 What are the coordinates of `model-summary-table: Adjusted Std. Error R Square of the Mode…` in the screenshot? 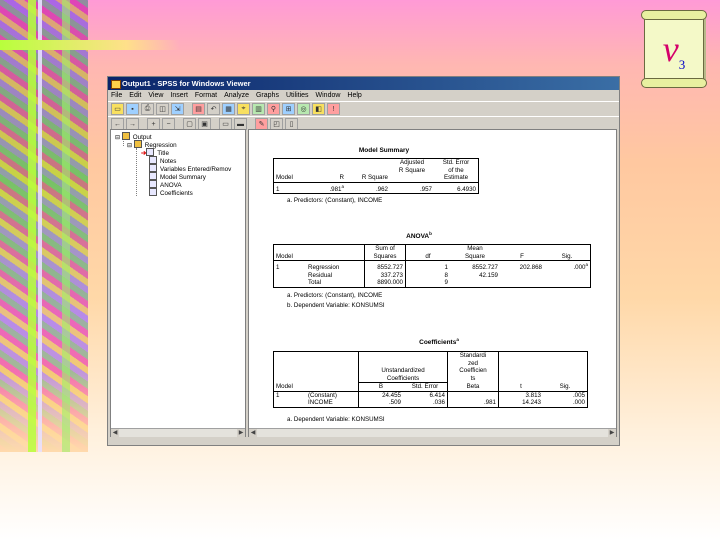 It's located at (376, 176).